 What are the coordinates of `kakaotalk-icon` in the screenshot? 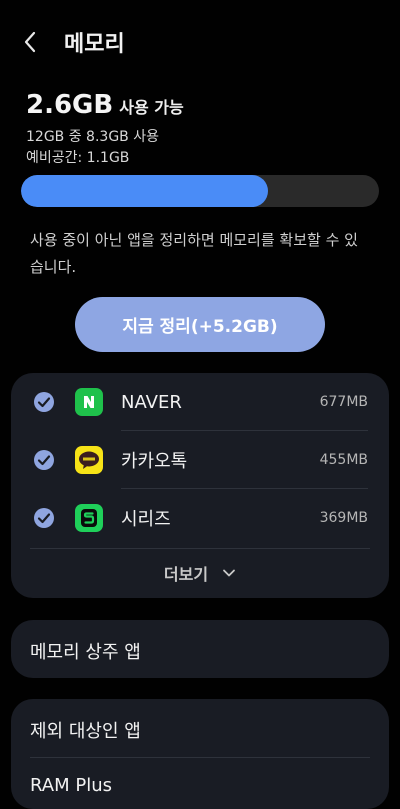 It's located at (89, 460).